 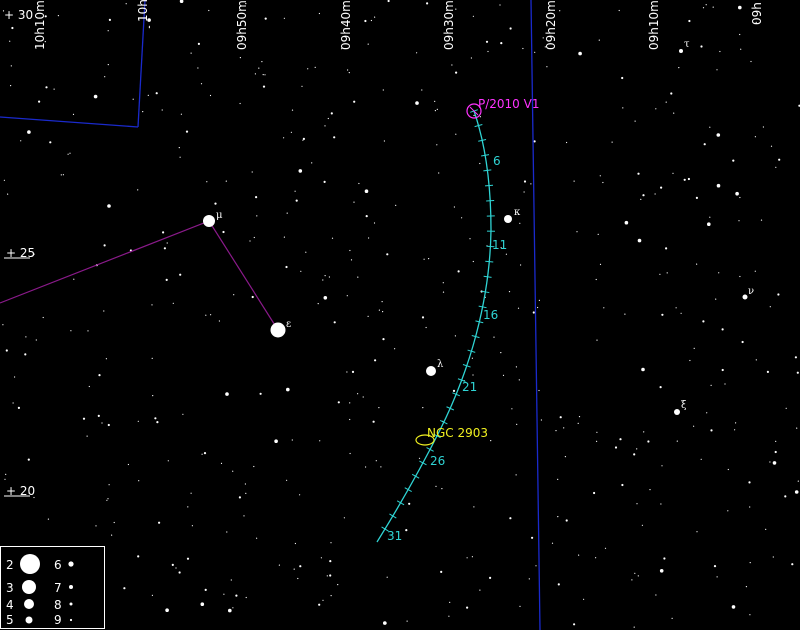 I want to click on star-nu, so click(x=745, y=297).